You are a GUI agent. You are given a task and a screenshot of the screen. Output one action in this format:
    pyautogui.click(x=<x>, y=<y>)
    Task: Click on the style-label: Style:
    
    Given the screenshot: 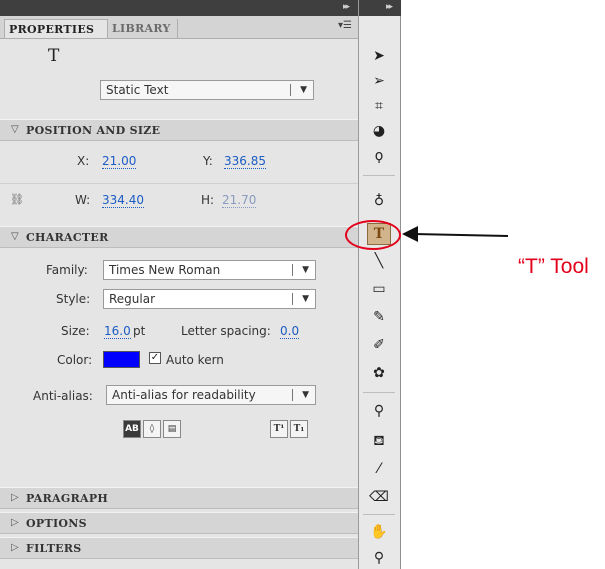 What is the action you would take?
    pyautogui.click(x=73, y=299)
    